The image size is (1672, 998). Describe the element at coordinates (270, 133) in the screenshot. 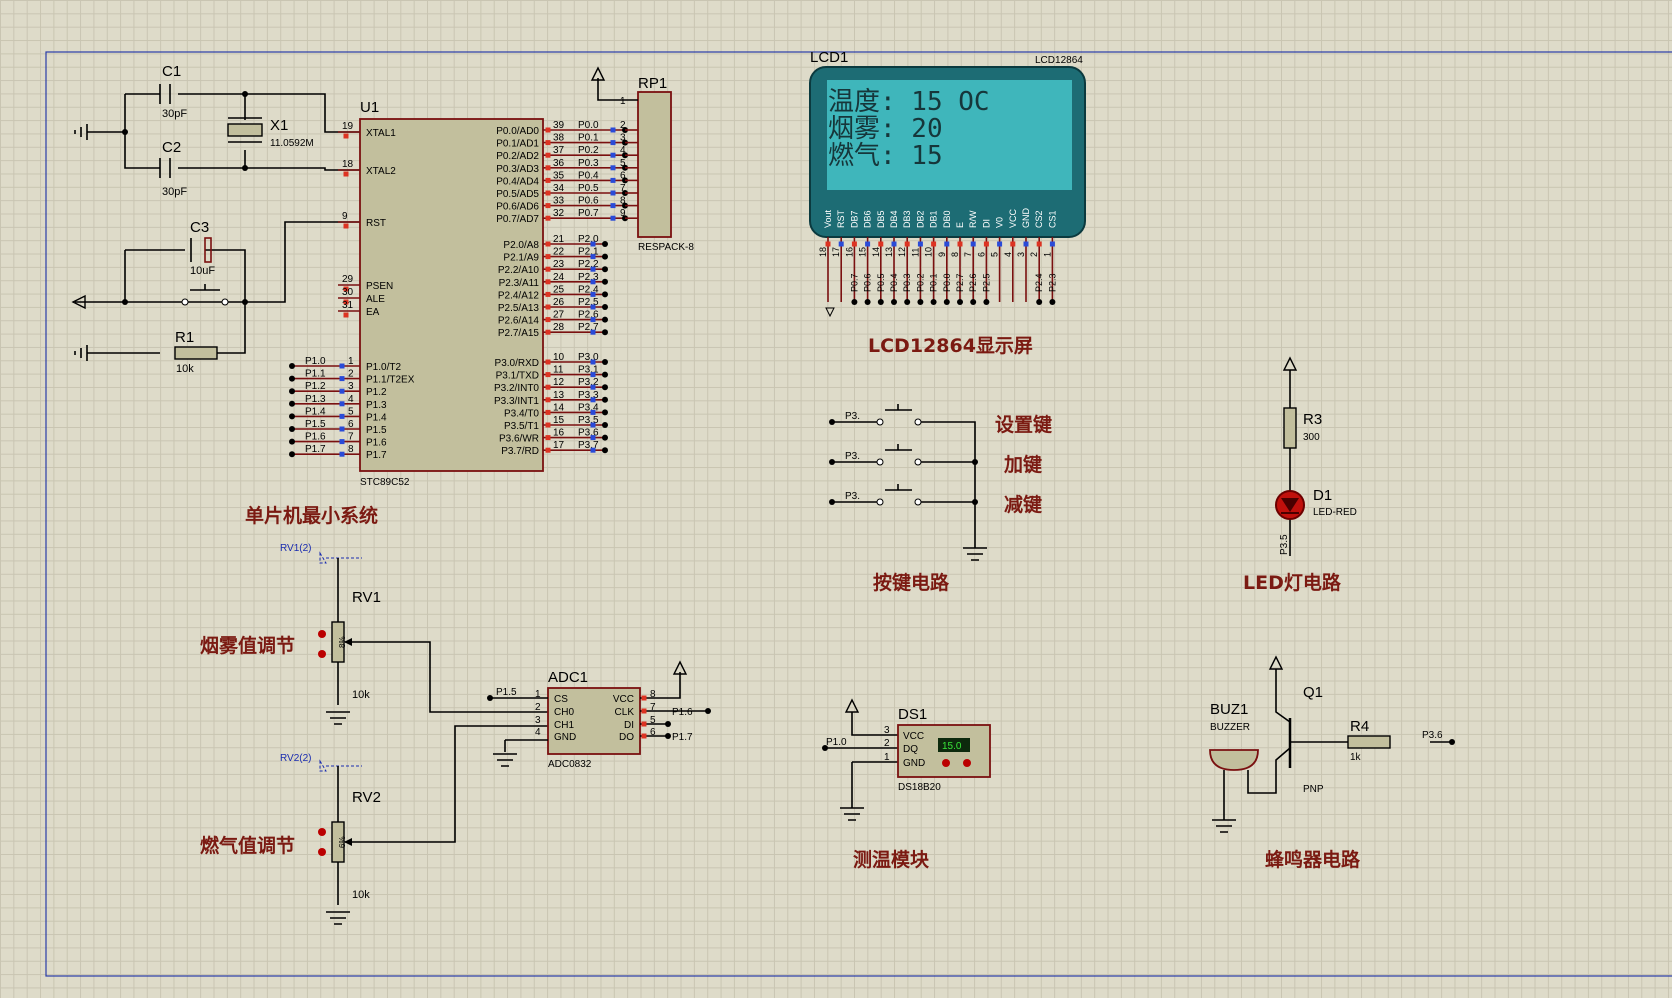

I see `crystal-x1: X1 11.0592M` at that location.